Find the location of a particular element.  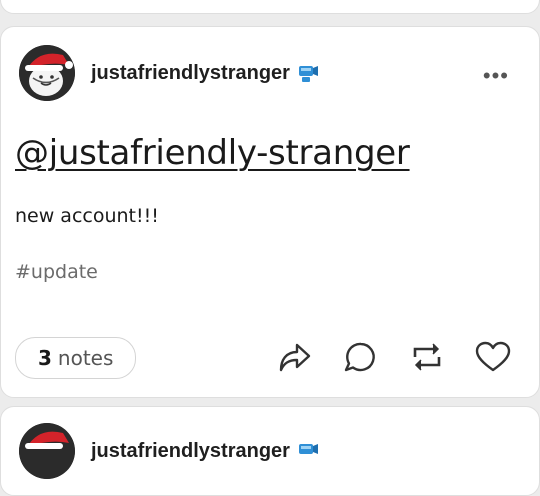

notes-label: notes is located at coordinates (85, 358).